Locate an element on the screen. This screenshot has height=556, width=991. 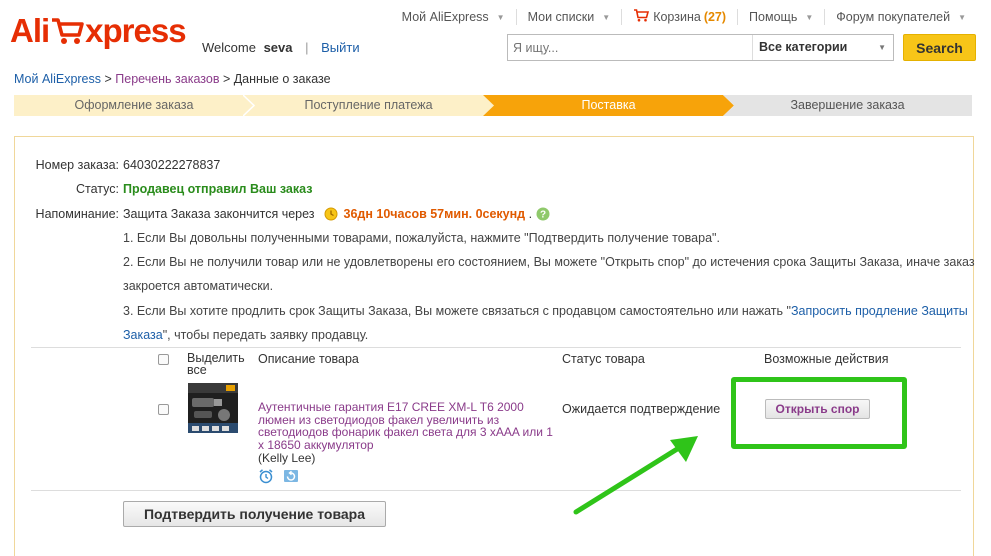
step-label: Поставка is located at coordinates (608, 105).